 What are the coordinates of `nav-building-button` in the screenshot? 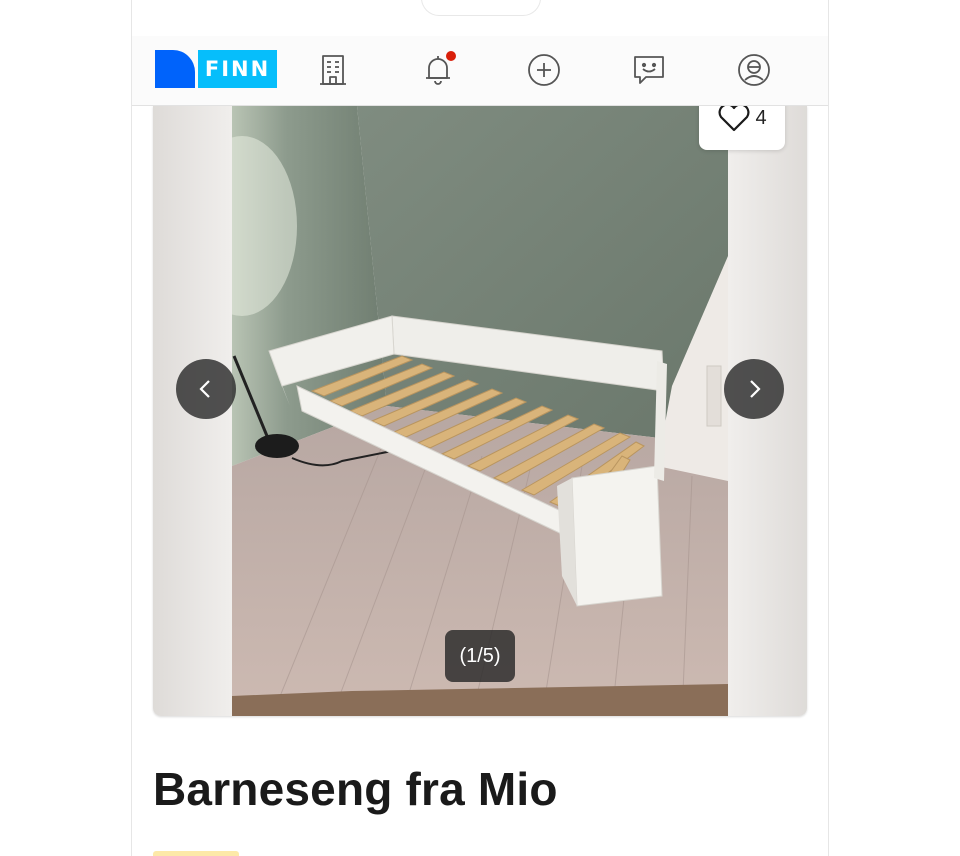 It's located at (333, 70).